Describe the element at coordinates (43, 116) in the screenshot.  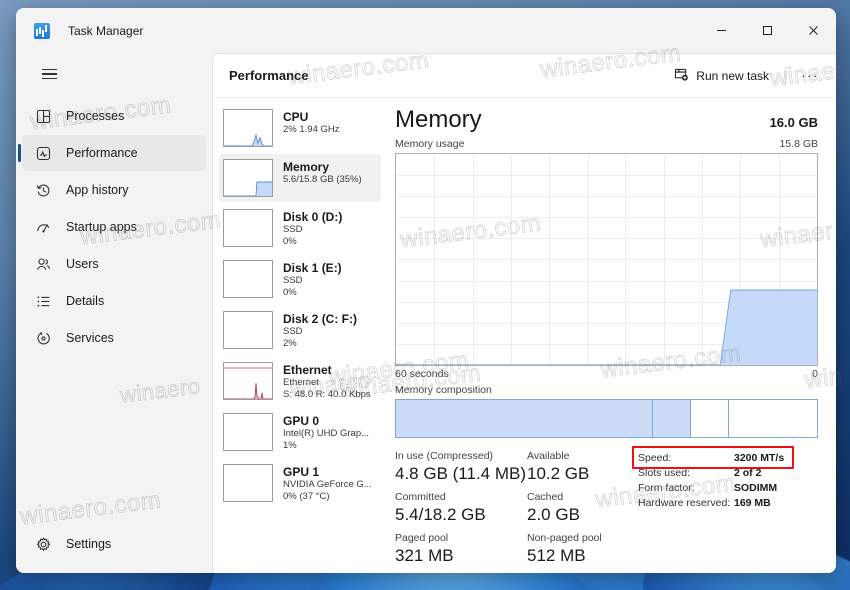
I see `processes-icon` at that location.